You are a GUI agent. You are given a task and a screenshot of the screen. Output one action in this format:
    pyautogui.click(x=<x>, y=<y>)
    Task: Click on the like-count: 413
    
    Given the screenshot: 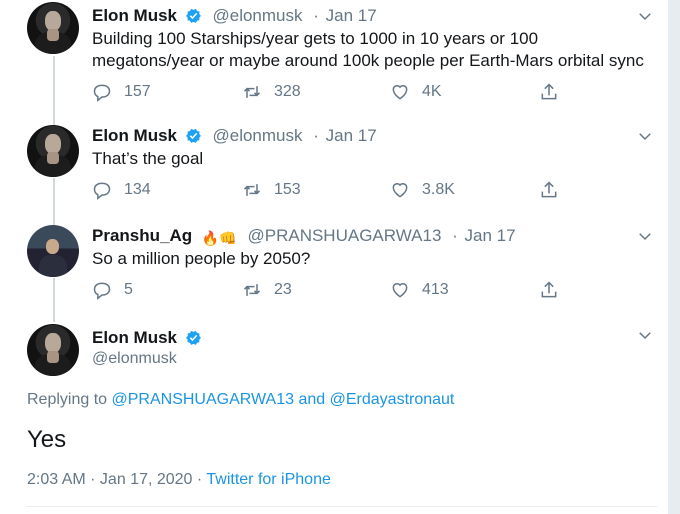 What is the action you would take?
    pyautogui.click(x=435, y=289)
    